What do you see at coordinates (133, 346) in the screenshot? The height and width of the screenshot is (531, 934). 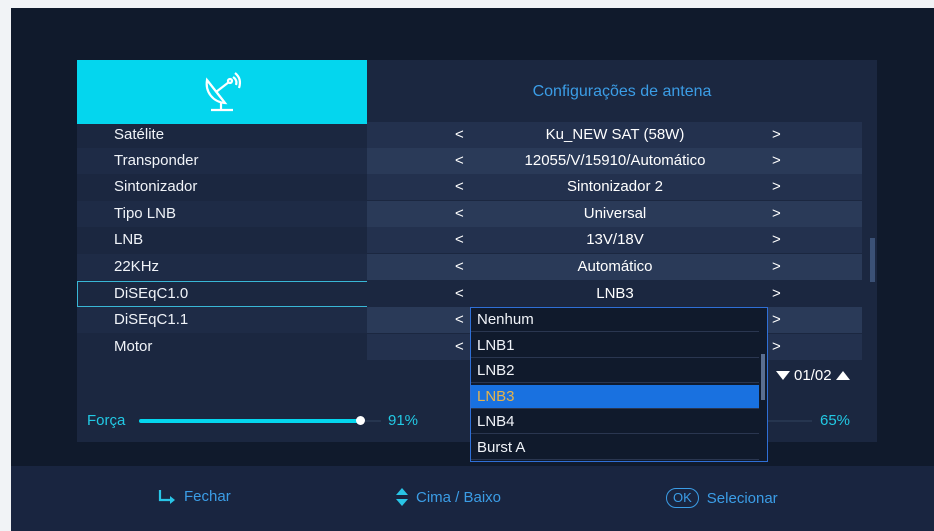 I see `setting-label: Motor` at bounding box center [133, 346].